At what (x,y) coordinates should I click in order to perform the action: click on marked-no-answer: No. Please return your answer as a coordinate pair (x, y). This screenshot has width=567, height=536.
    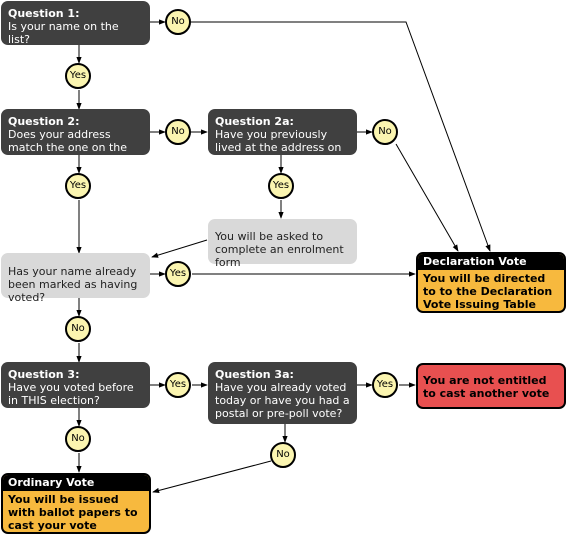
    Looking at the image, I should click on (78, 329).